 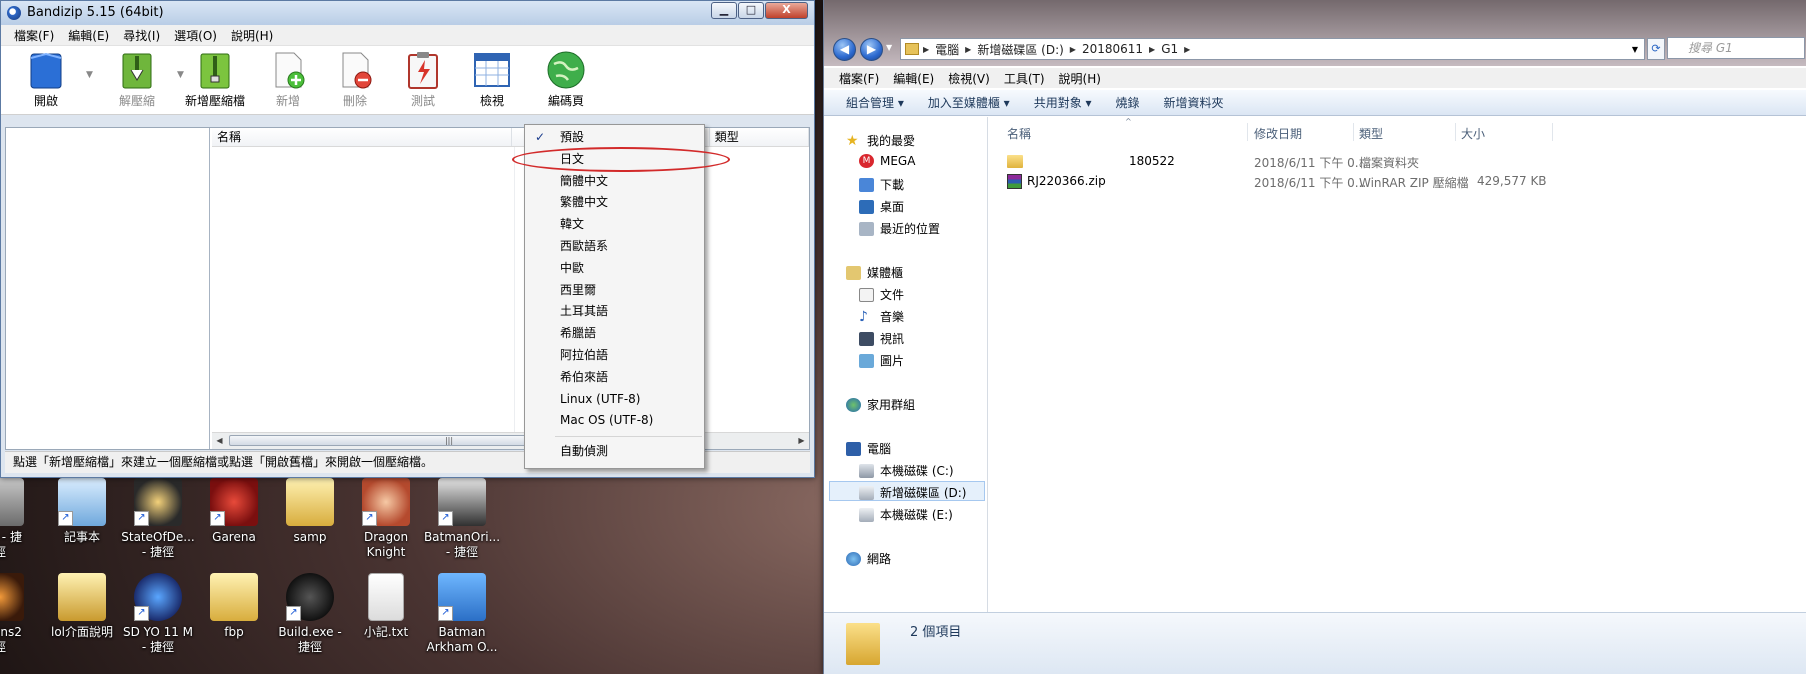 What do you see at coordinates (1656, 49) in the screenshot?
I see `refresh-button: ⟳` at bounding box center [1656, 49].